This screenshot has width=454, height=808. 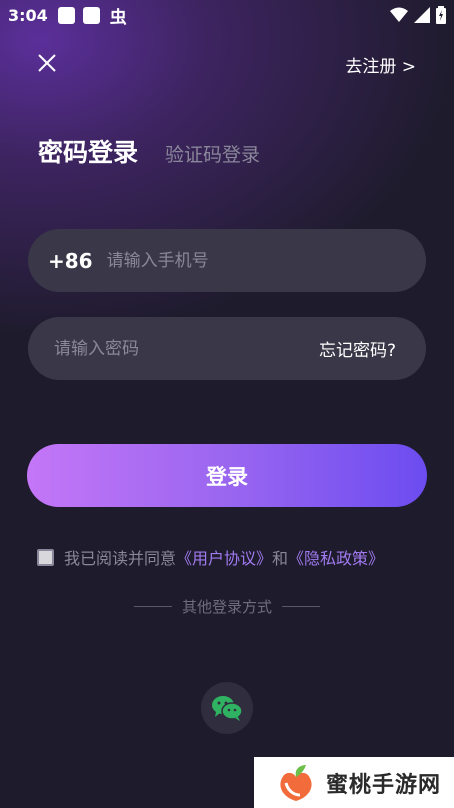 I want to click on close-button, so click(x=47, y=63).